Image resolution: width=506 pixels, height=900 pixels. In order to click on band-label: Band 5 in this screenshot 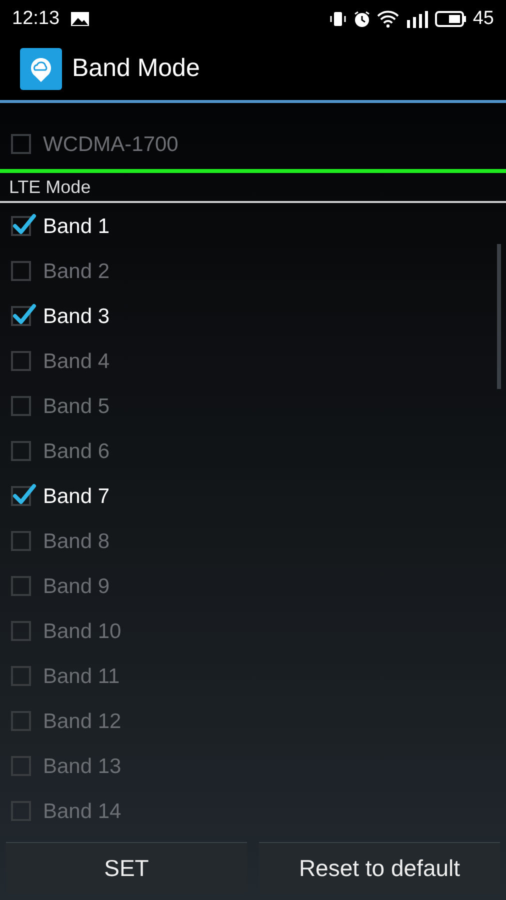, I will do `click(76, 406)`.